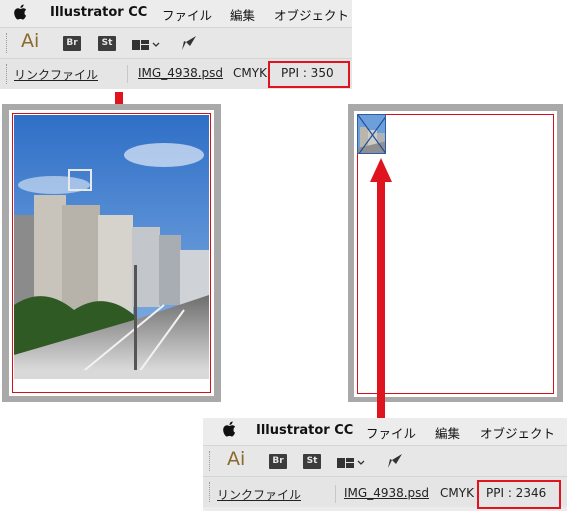 This screenshot has width=567, height=511. I want to click on street-photo-scaled, so click(371, 134).